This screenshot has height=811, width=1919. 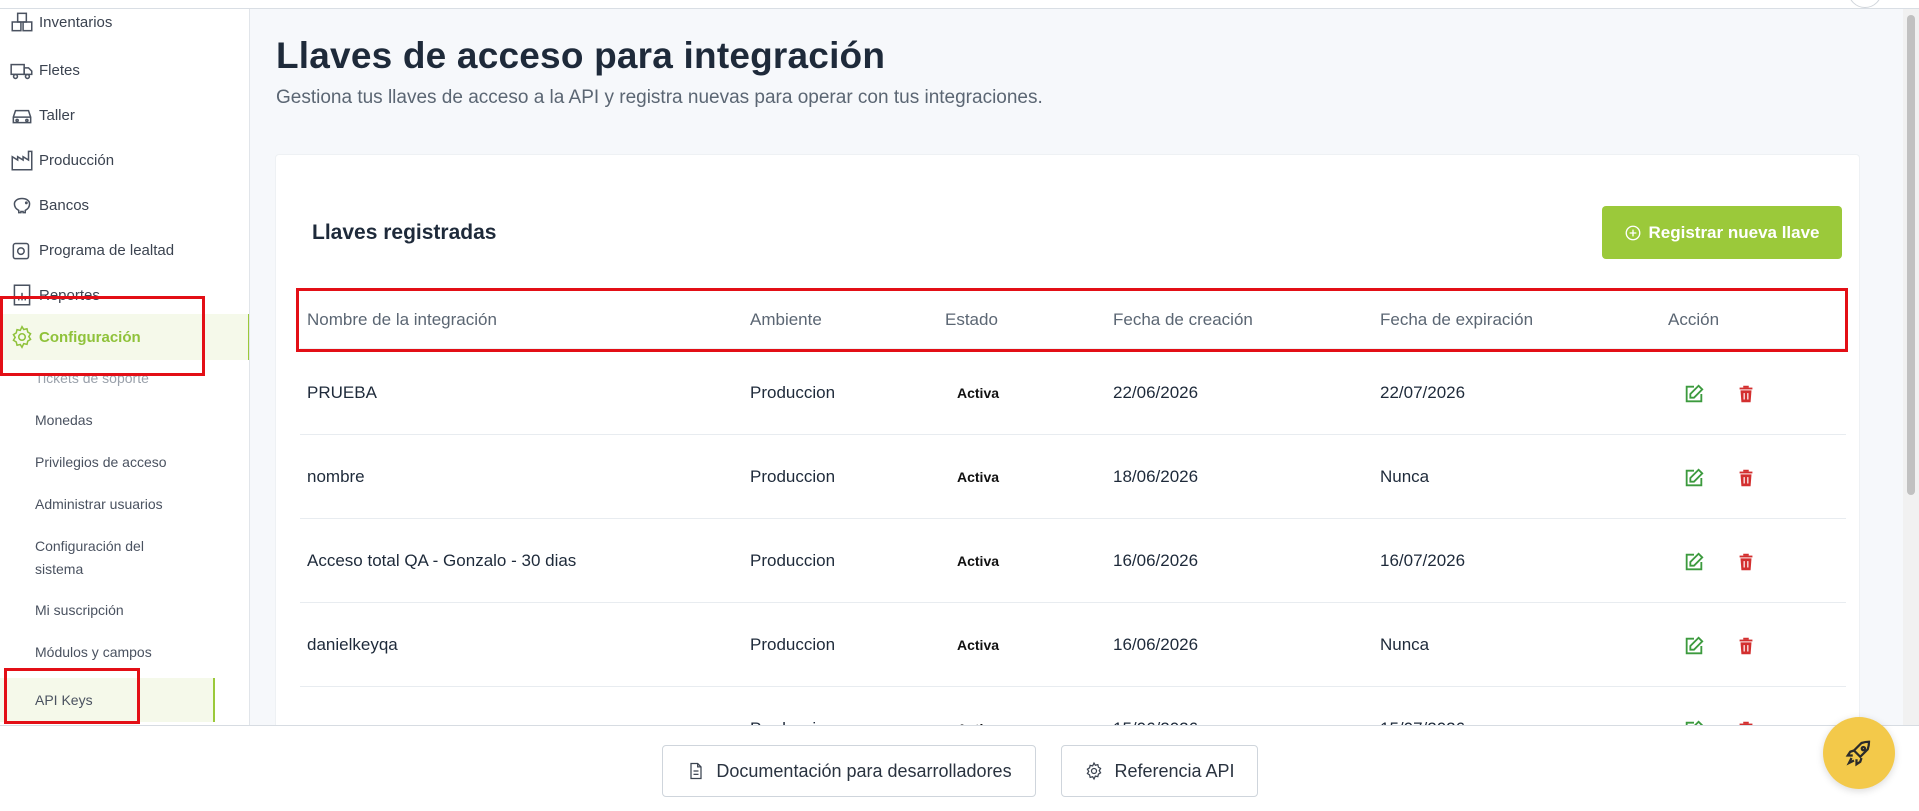 I want to click on piggy-bank-icon, so click(x=22, y=205).